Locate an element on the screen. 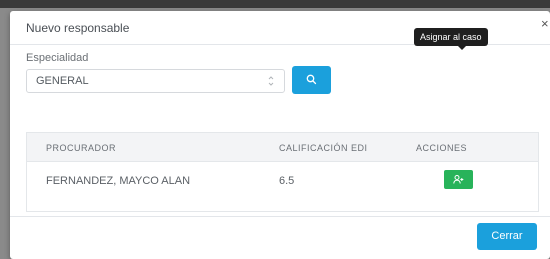 The height and width of the screenshot is (259, 550). specialty-select: GENERAL is located at coordinates (155, 81).